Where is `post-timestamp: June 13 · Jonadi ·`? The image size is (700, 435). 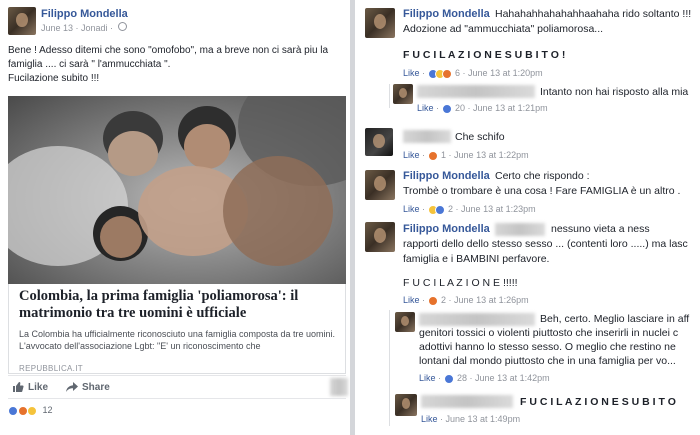
post-timestamp: June 13 · Jonadi · is located at coordinates (77, 28).